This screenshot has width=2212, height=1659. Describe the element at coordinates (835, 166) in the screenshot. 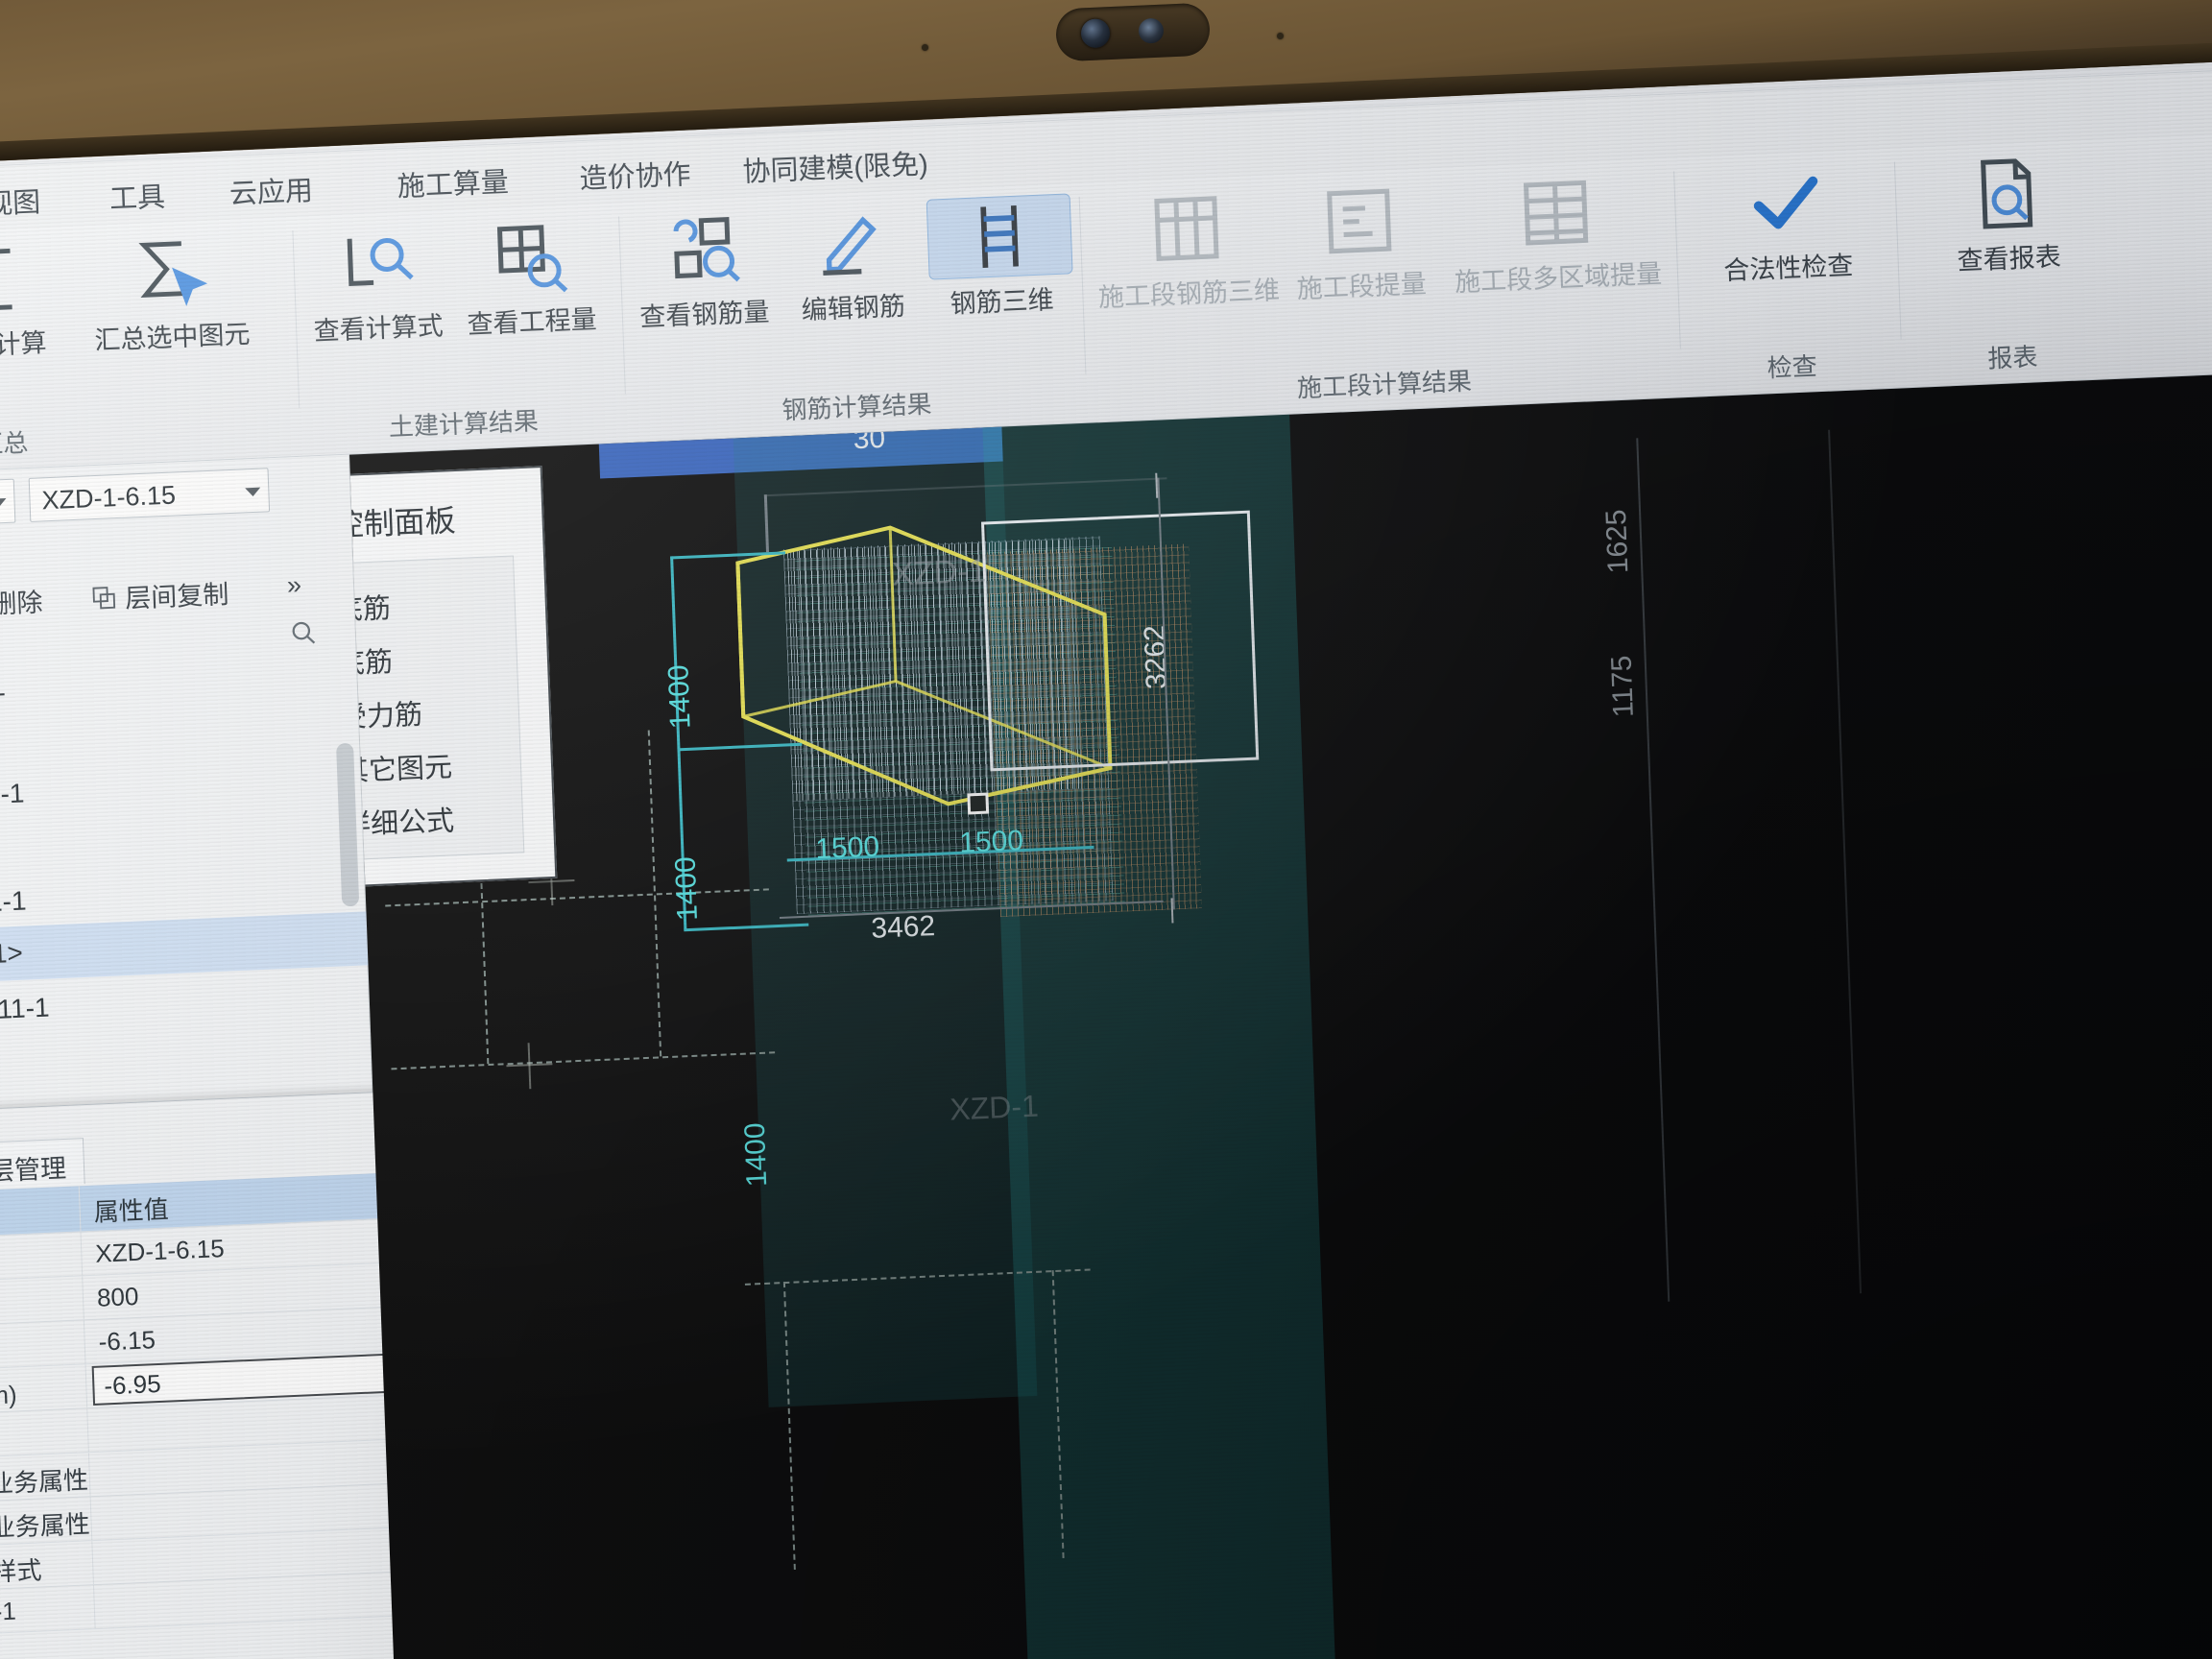

I see `tab-collaborative-modeling: 协同建模(限免)` at that location.